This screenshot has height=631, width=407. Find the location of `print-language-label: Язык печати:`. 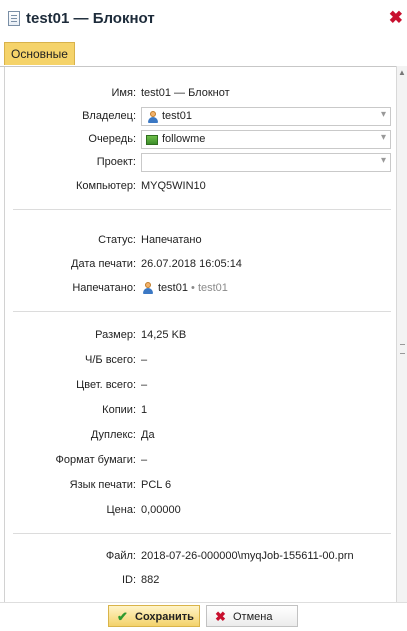

print-language-label: Язык печати: is located at coordinates (102, 485).